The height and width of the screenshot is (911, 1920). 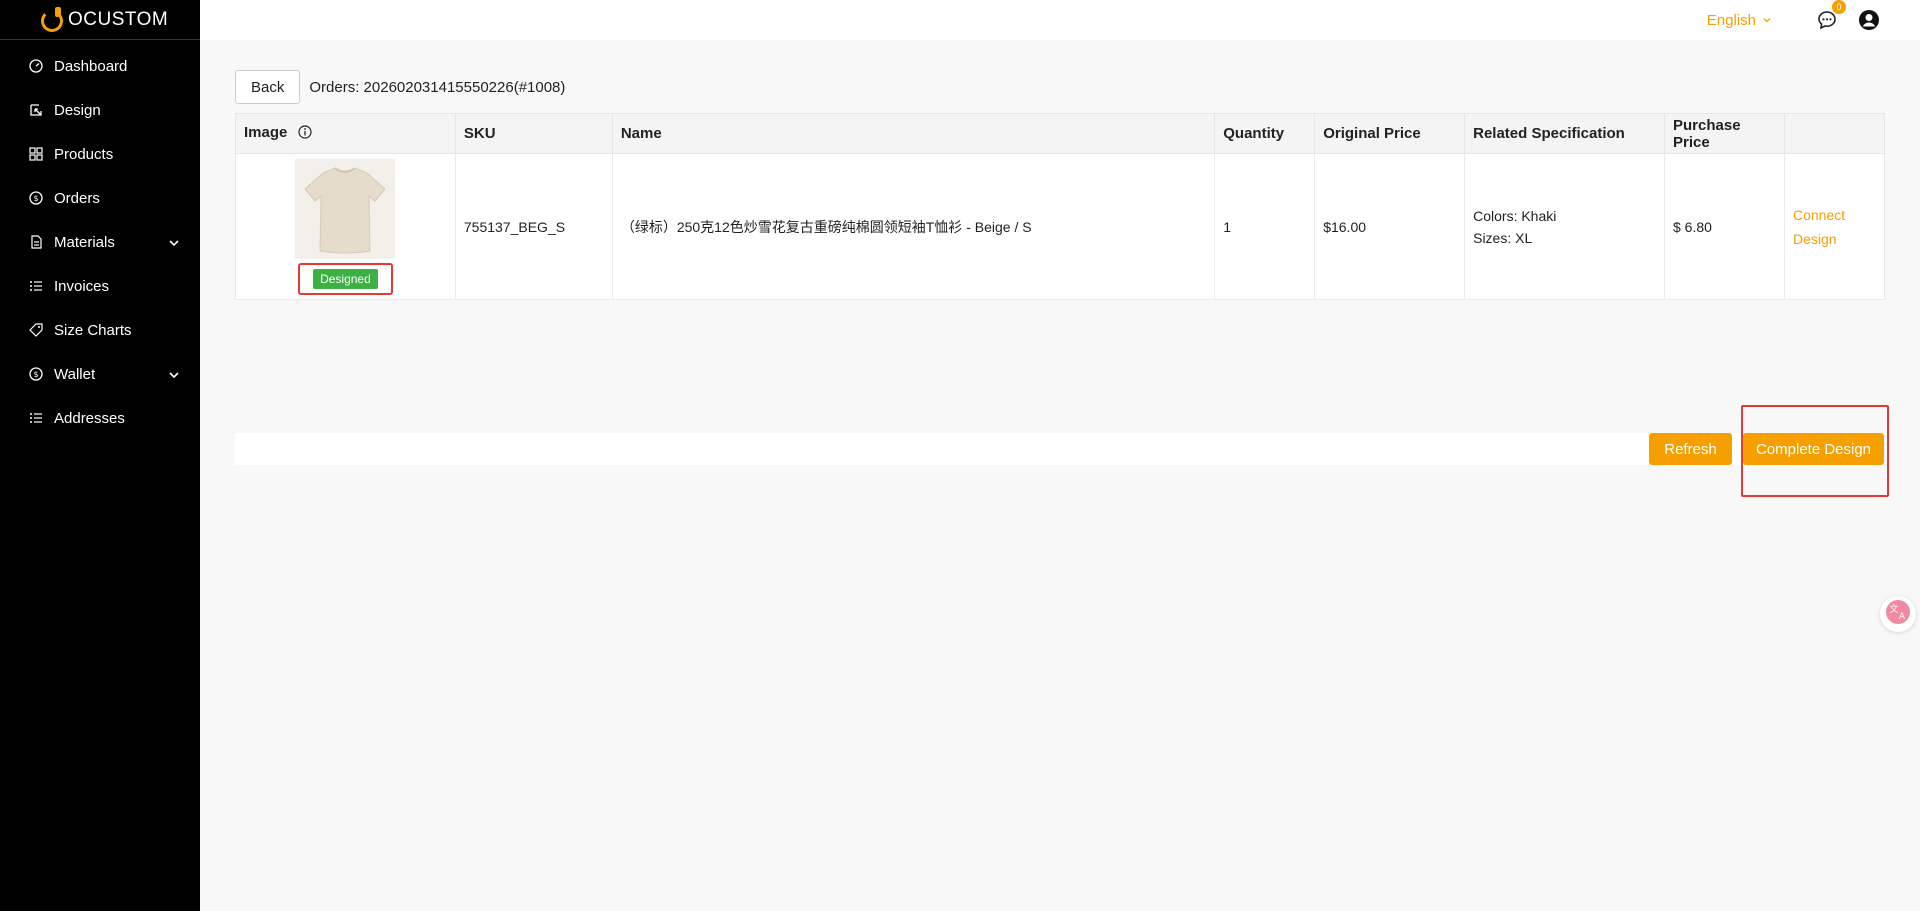 What do you see at coordinates (1827, 23) in the screenshot?
I see `chat-icon` at bounding box center [1827, 23].